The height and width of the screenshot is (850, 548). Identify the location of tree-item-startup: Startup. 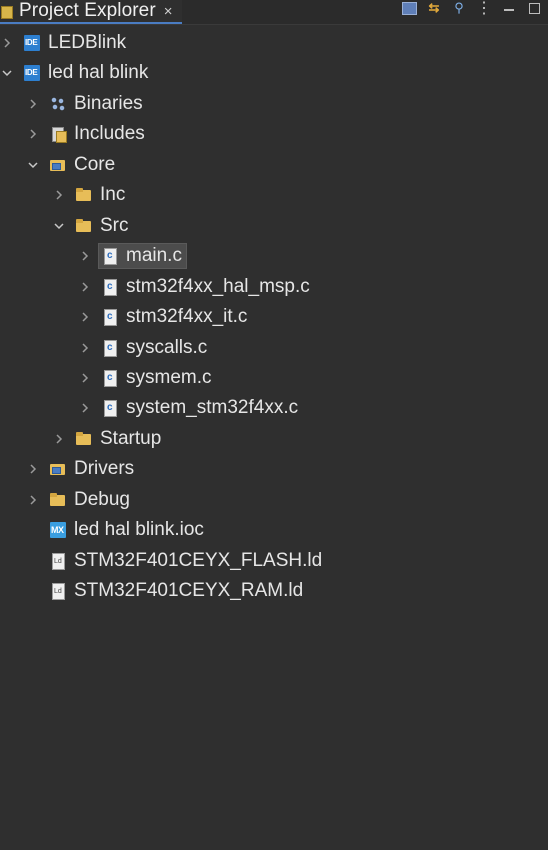
(274, 439).